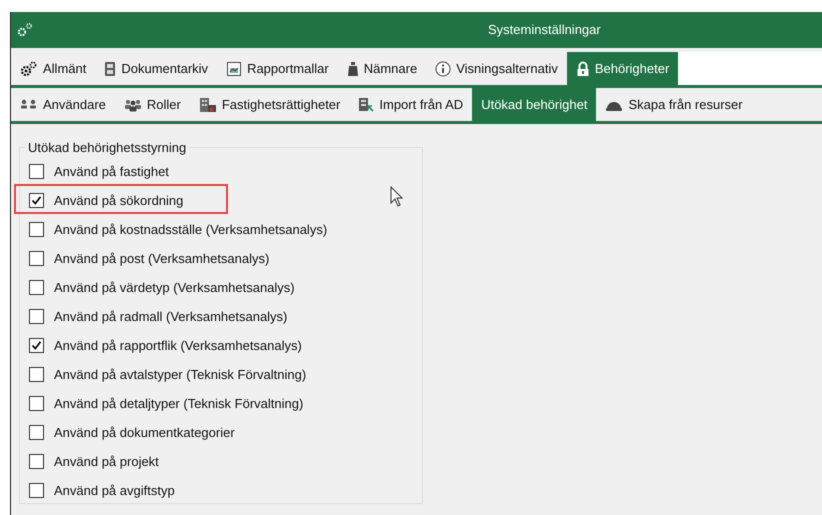 Image resolution: width=822 pixels, height=515 pixels. Describe the element at coordinates (191, 229) in the screenshot. I see `checkbox-label: Använd på kostnadsställe (Verksamhetsanalys)` at that location.